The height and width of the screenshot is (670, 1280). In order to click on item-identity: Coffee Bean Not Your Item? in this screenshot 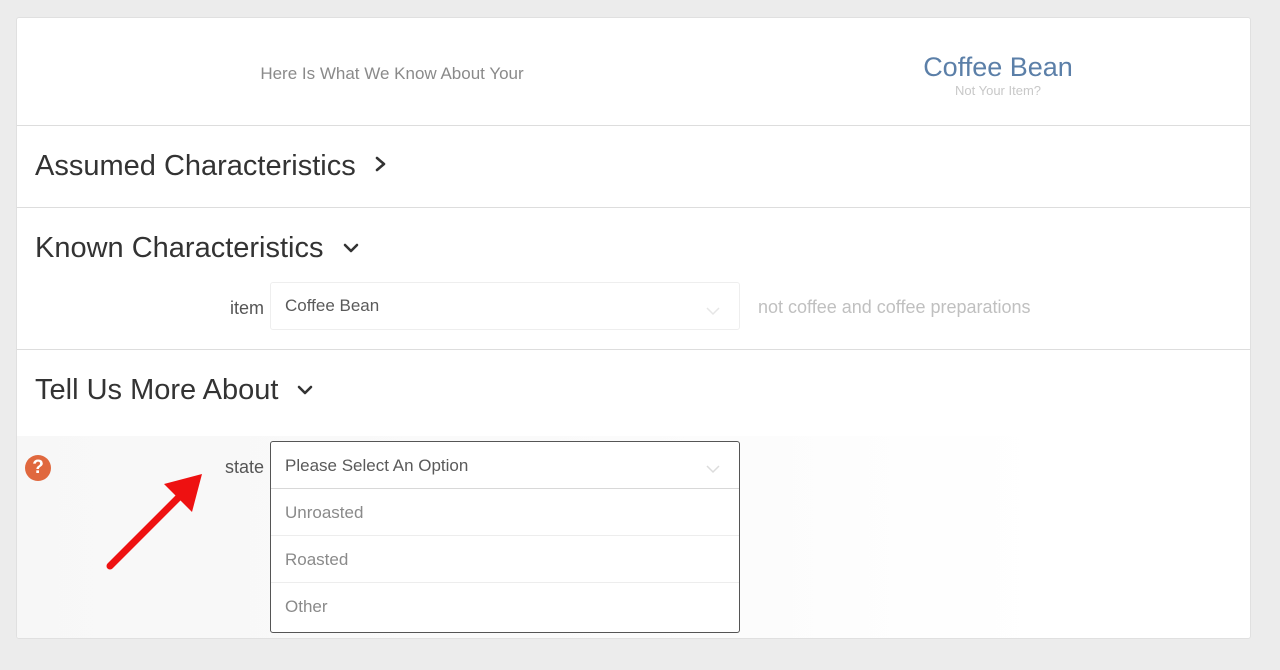, I will do `click(998, 75)`.